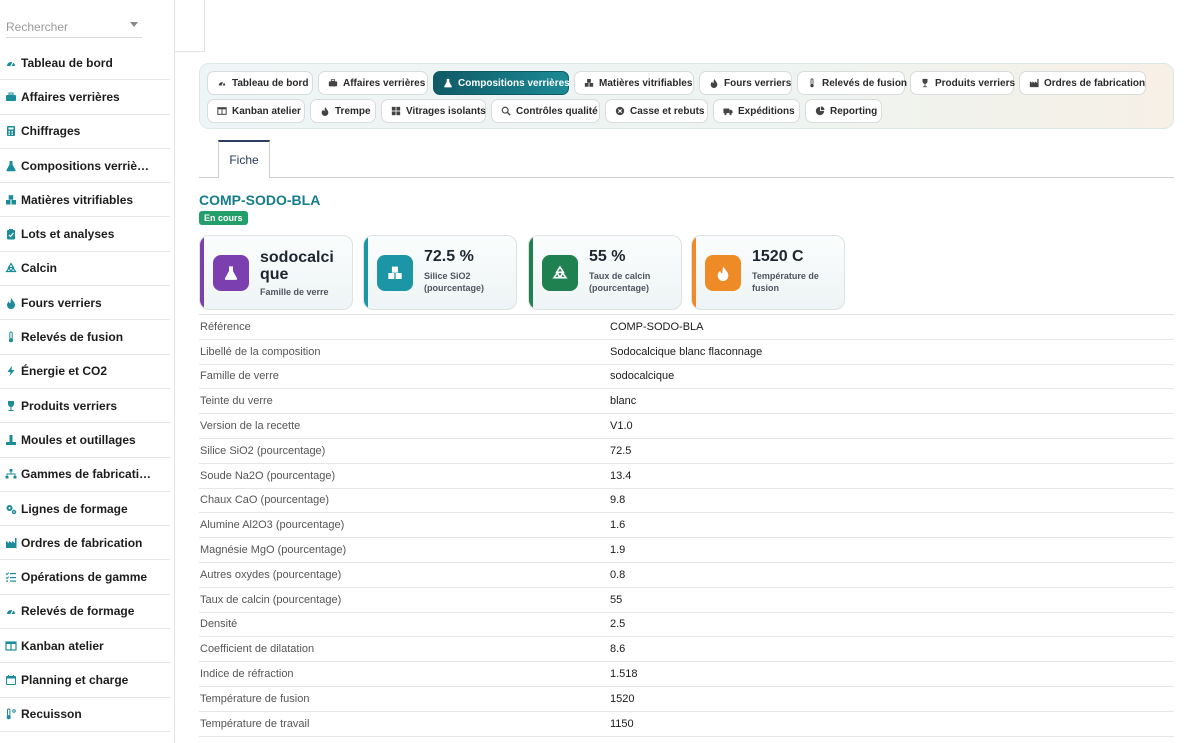 This screenshot has width=1200, height=743. What do you see at coordinates (618, 550) in the screenshot?
I see `field-value: 1.9` at bounding box center [618, 550].